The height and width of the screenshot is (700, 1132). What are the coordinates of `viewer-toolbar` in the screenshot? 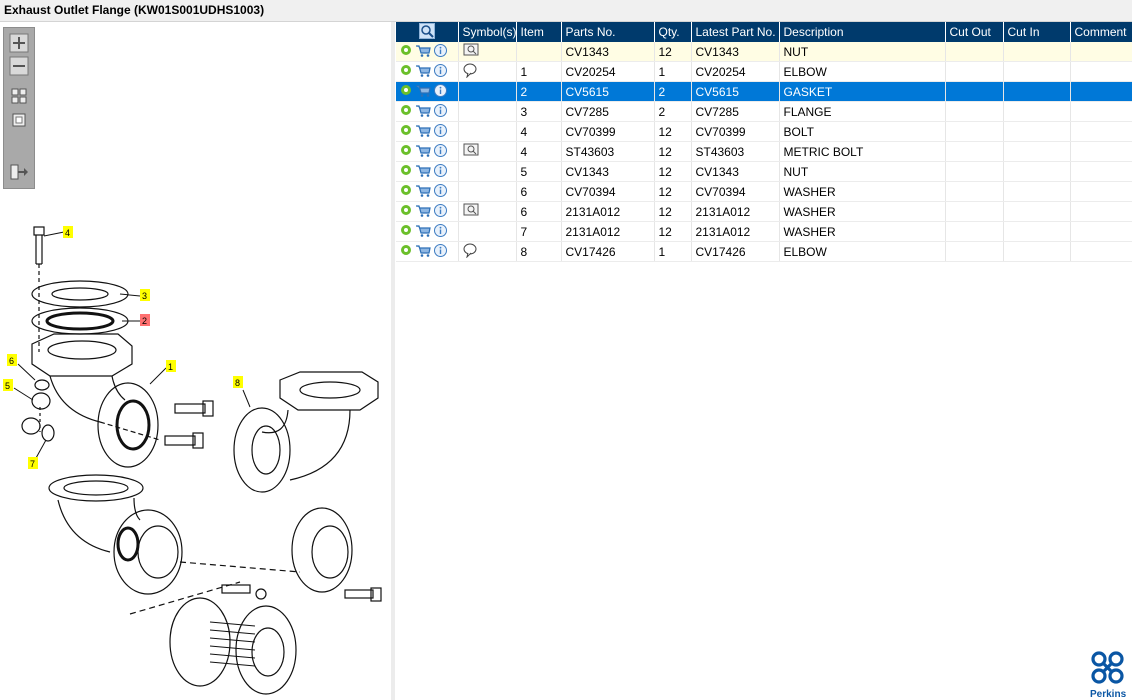 It's located at (19, 108).